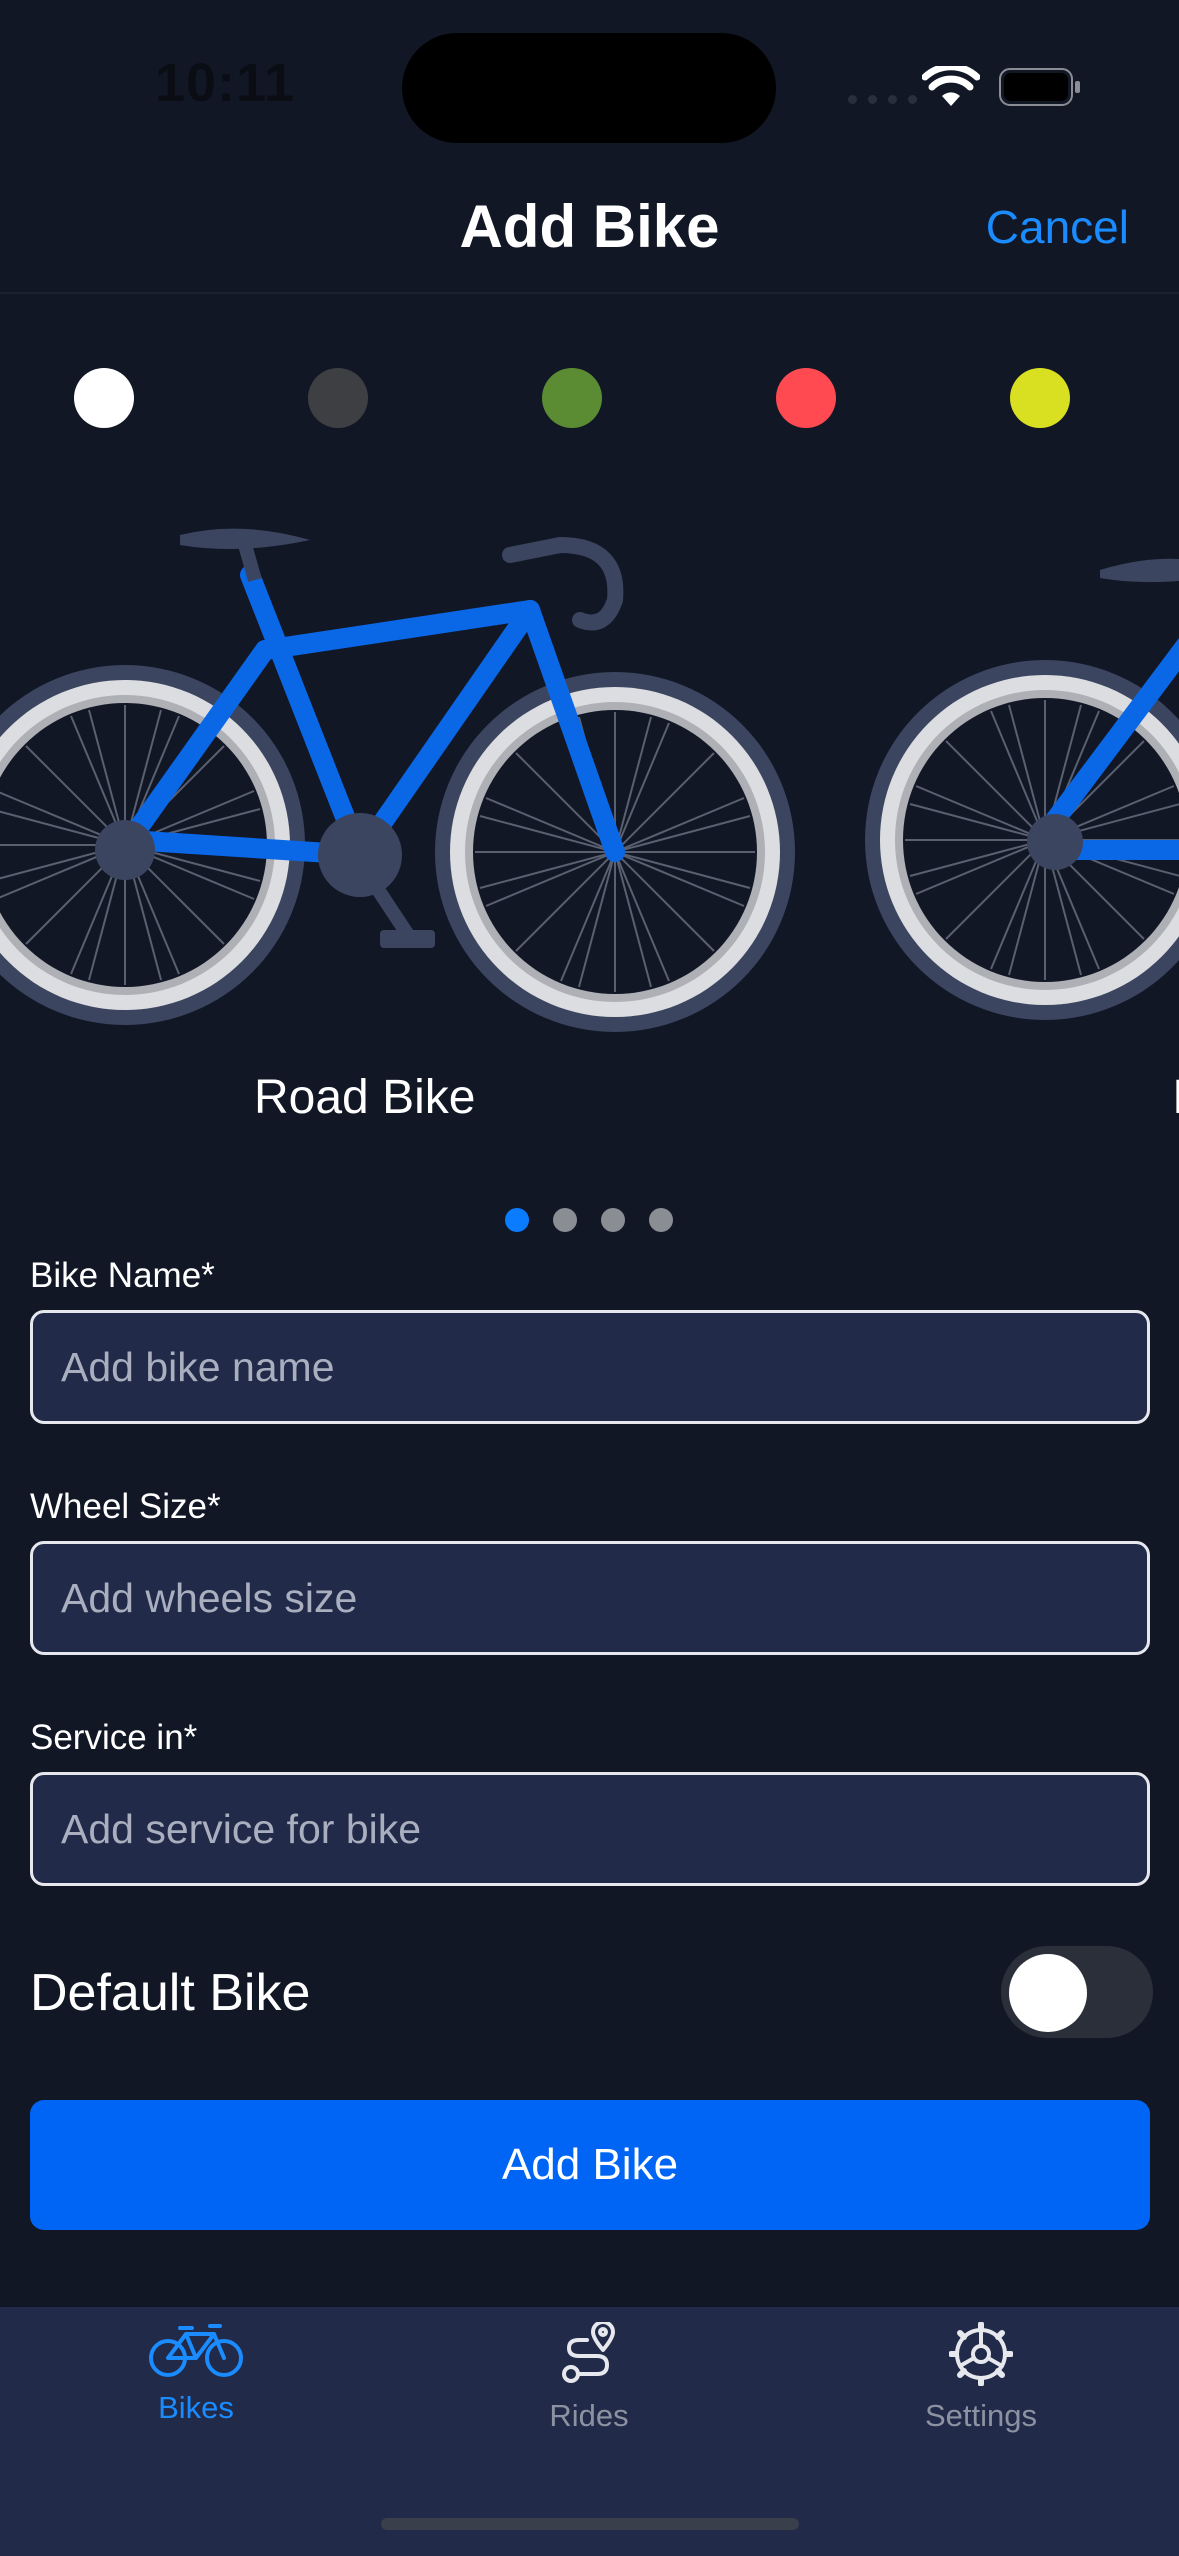  What do you see at coordinates (590, 2524) in the screenshot?
I see `home-indicator` at bounding box center [590, 2524].